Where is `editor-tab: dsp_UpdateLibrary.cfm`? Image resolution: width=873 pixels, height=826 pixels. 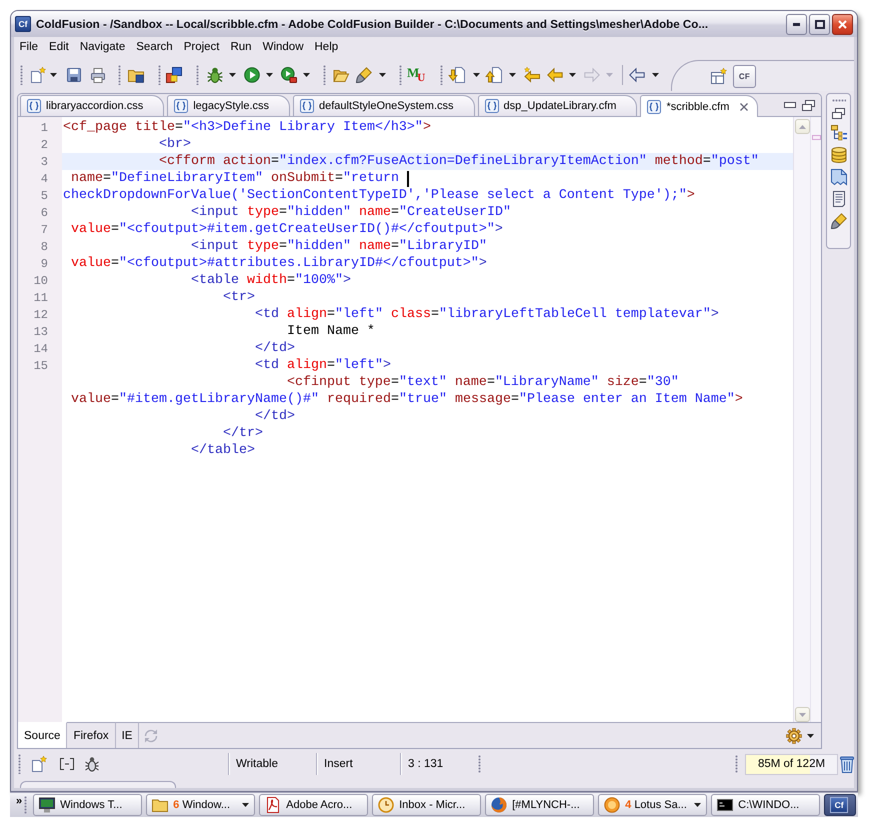
editor-tab: dsp_UpdateLibrary.cfm is located at coordinates (558, 105).